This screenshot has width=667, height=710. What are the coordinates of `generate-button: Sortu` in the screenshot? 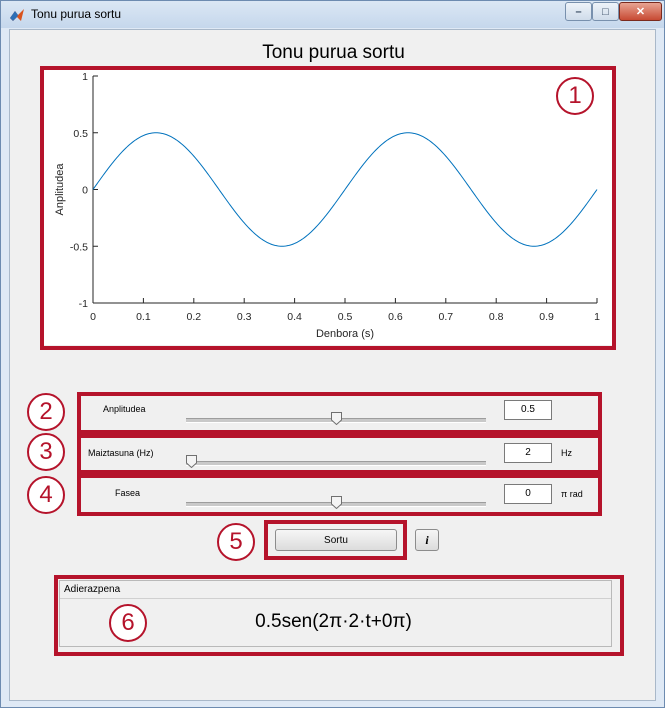 It's located at (336, 540).